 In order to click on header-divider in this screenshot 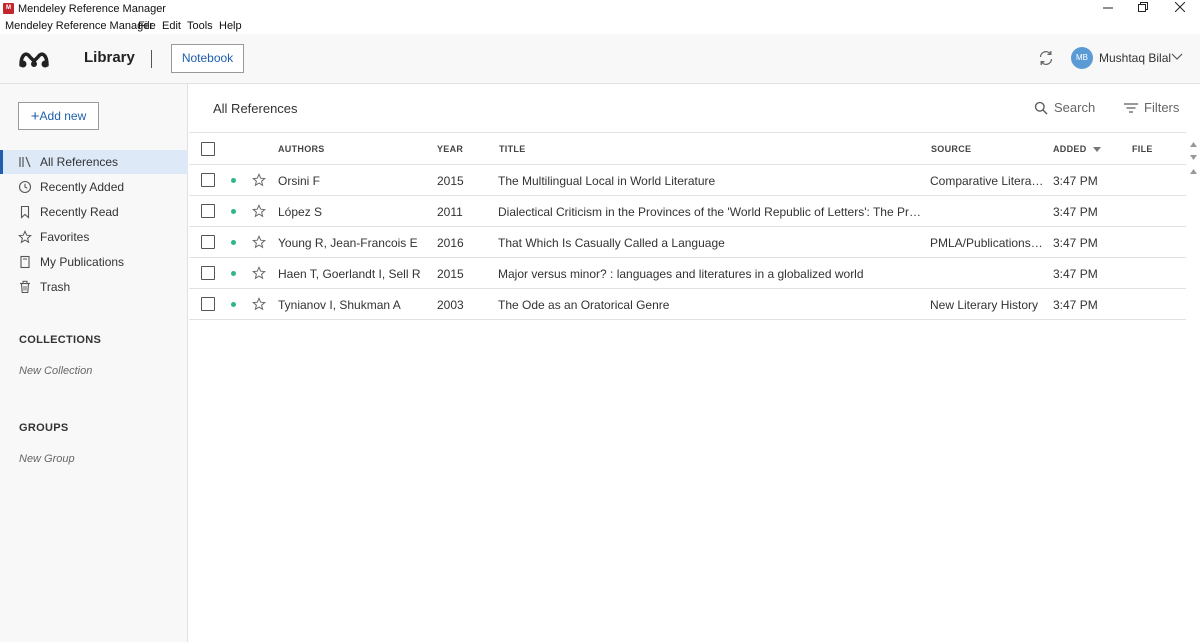, I will do `click(151, 59)`.